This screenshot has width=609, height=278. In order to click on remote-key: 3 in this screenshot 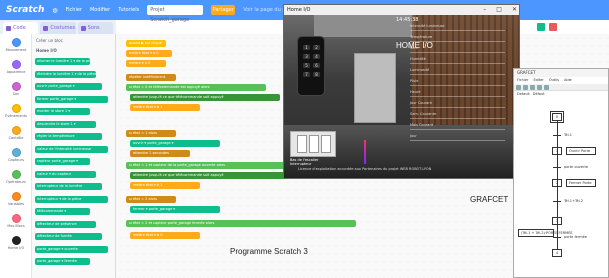, I will do `click(306, 56)`.